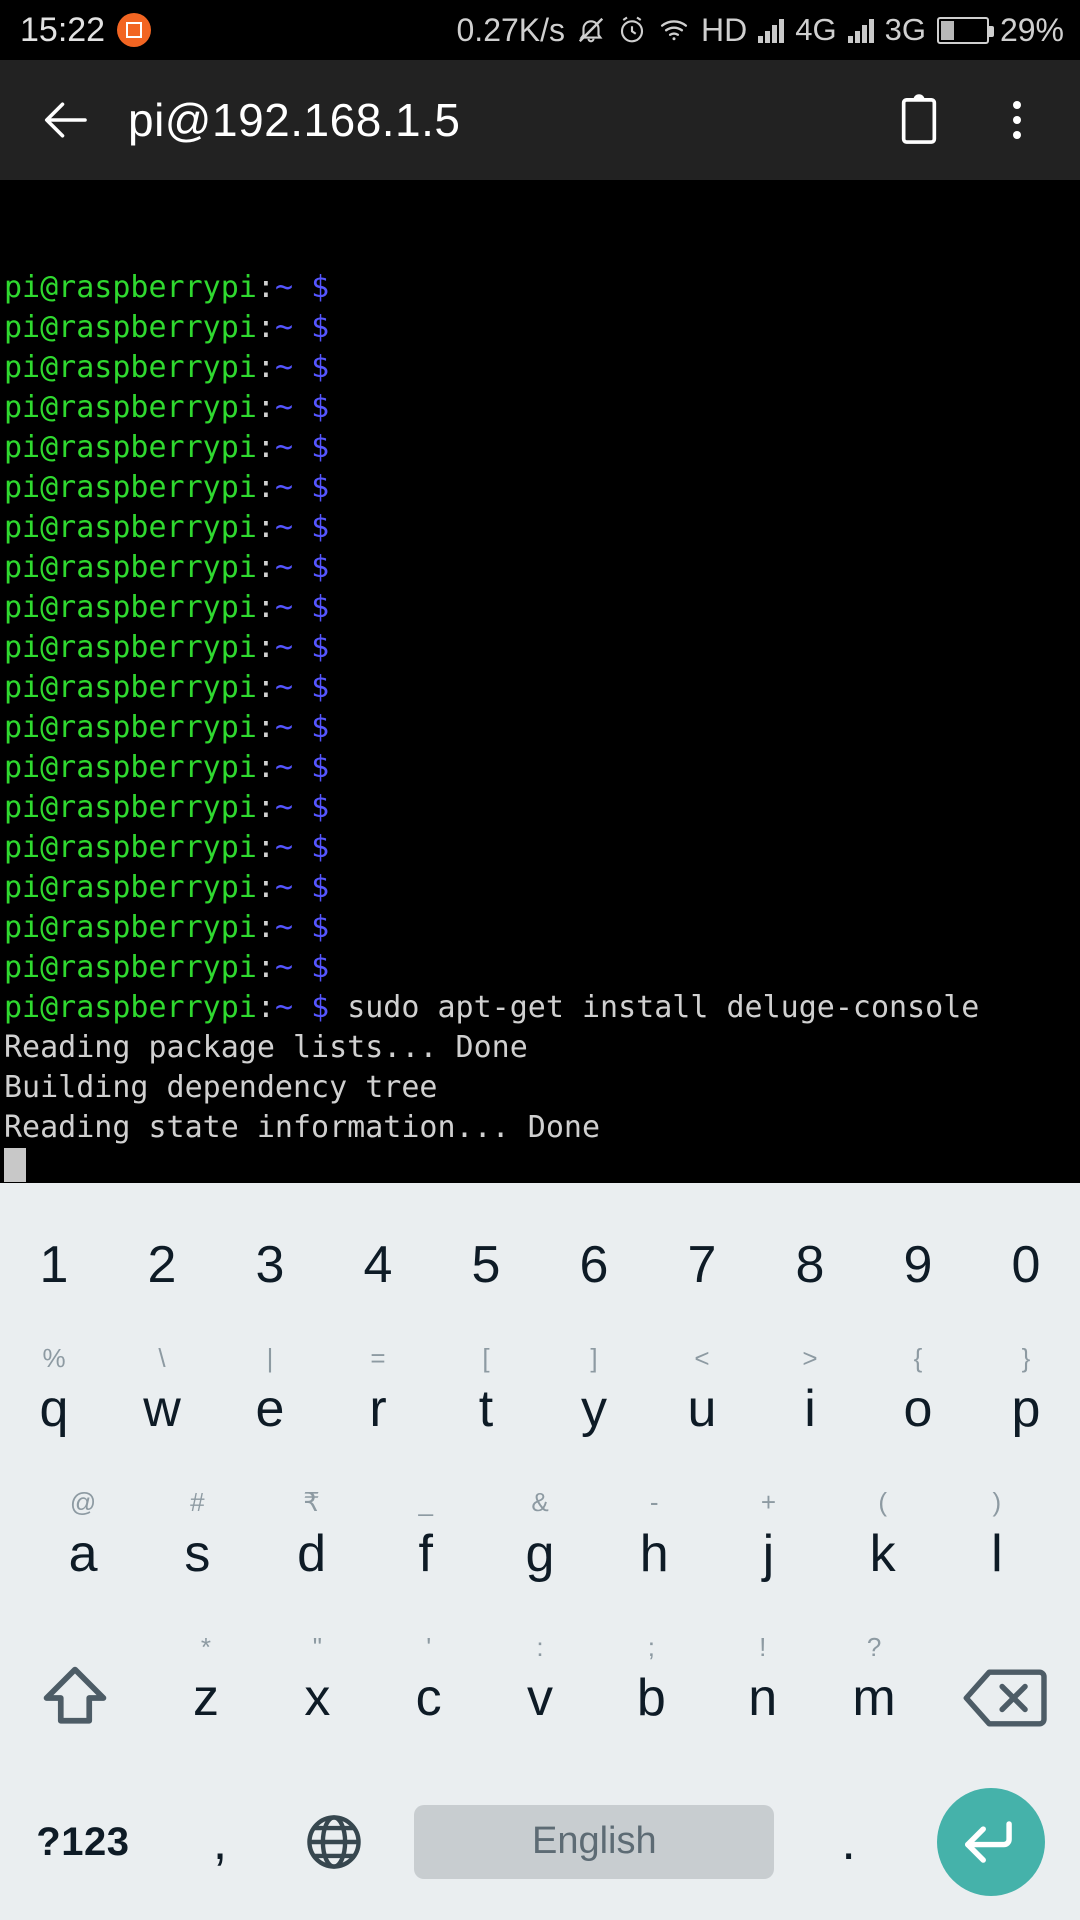 This screenshot has width=1080, height=1920. Describe the element at coordinates (205, 1698) in the screenshot. I see `key-z: * z` at that location.